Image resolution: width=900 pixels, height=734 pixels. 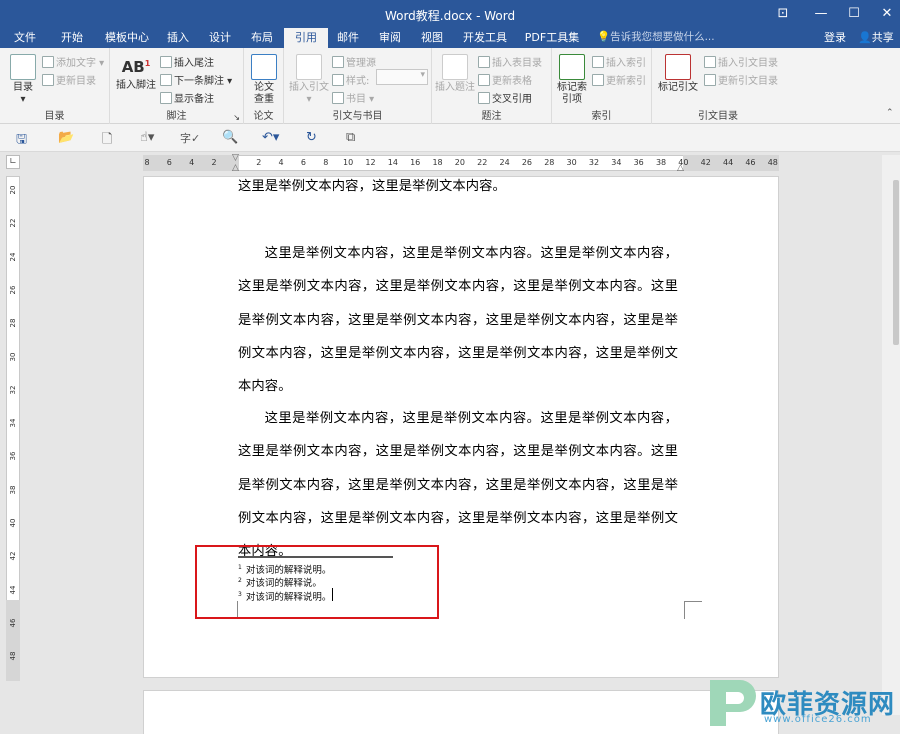 I want to click on paragraph-0: 这里是举例文本内容，这里是举例文本内容。, so click(x=458, y=186).